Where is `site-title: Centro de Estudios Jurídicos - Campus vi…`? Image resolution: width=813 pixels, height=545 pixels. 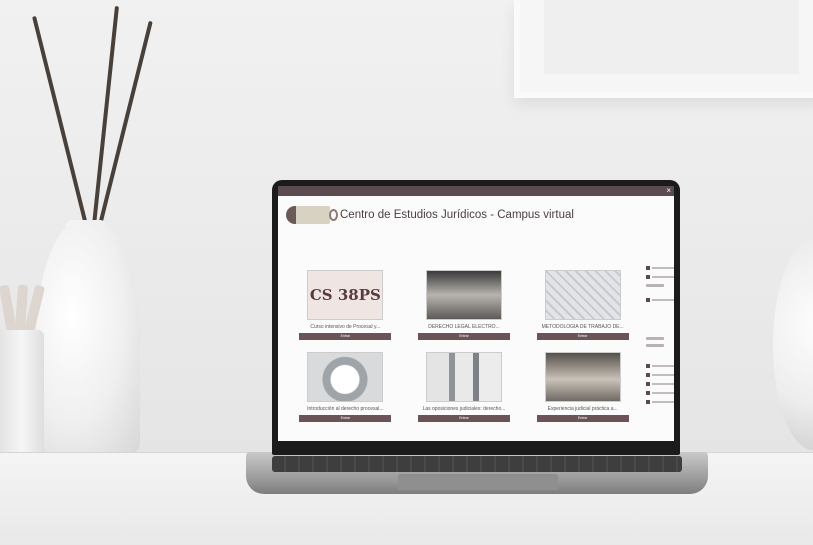 site-title: Centro de Estudios Jurídicos - Campus vi… is located at coordinates (457, 215).